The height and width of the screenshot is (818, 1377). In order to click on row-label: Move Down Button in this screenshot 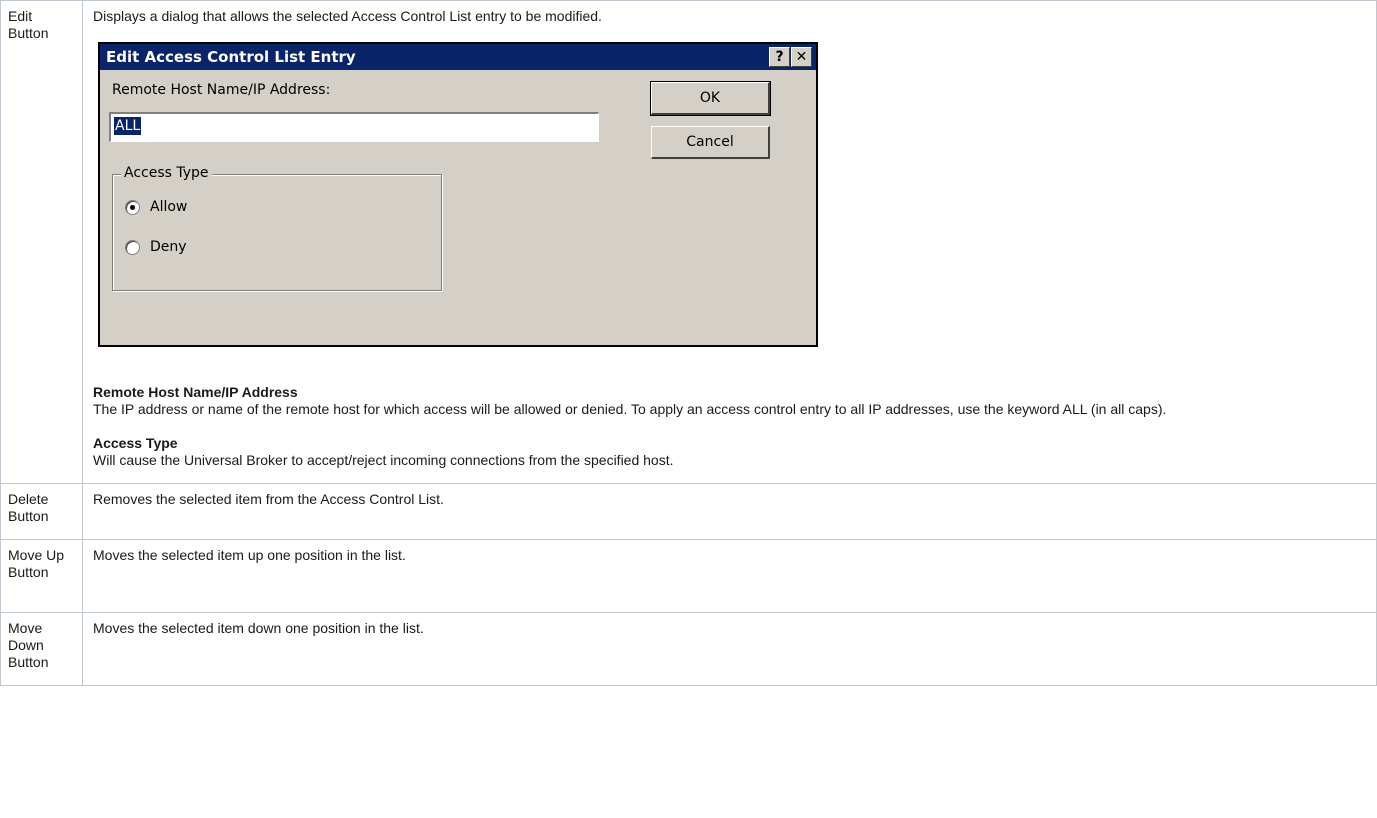, I will do `click(28, 645)`.